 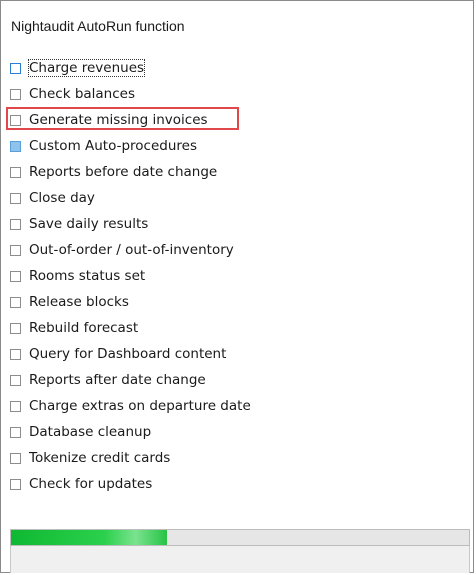 What do you see at coordinates (91, 484) in the screenshot?
I see `function-label: Check for updates` at bounding box center [91, 484].